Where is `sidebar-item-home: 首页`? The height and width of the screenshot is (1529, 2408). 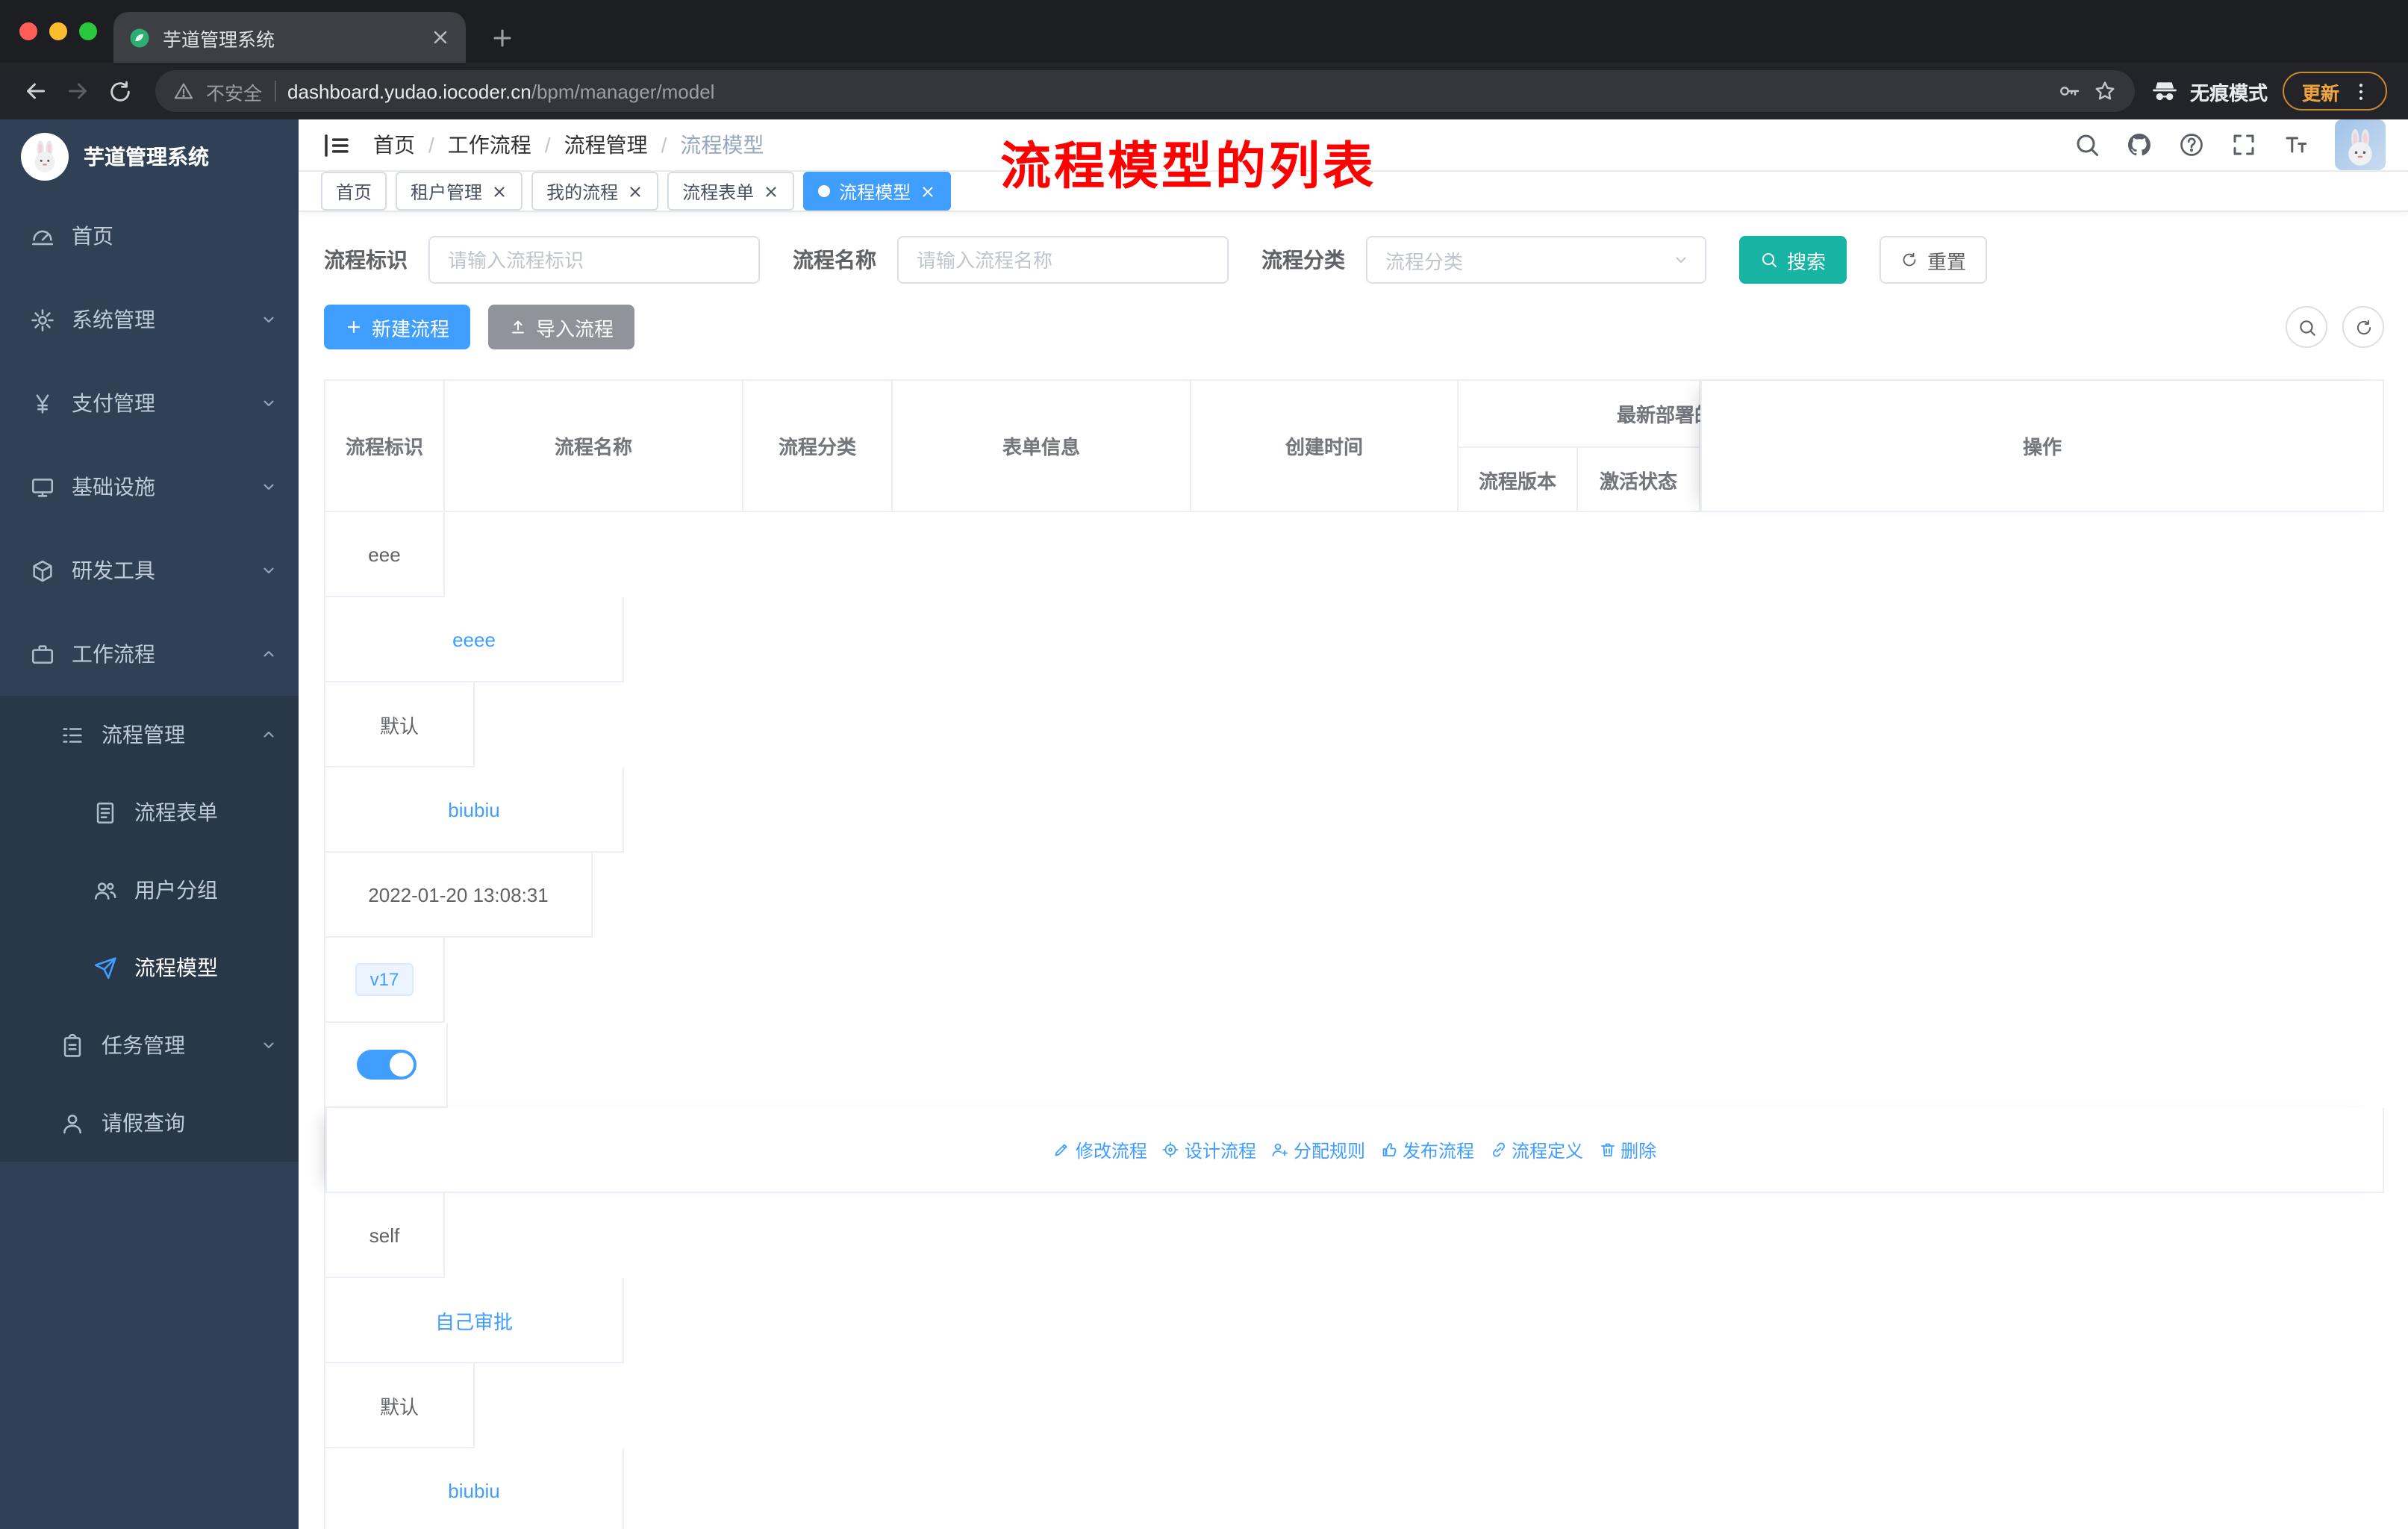 sidebar-item-home: 首页 is located at coordinates (149, 236).